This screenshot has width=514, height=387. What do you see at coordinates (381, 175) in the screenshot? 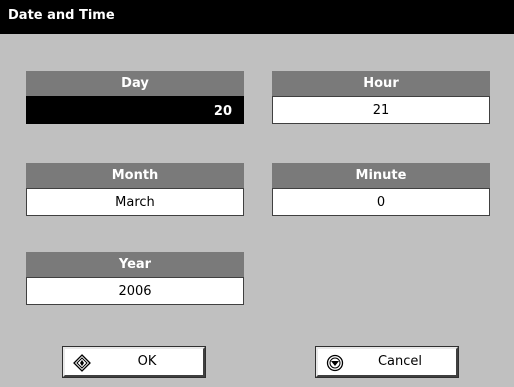
I see `minute-label: Minute` at bounding box center [381, 175].